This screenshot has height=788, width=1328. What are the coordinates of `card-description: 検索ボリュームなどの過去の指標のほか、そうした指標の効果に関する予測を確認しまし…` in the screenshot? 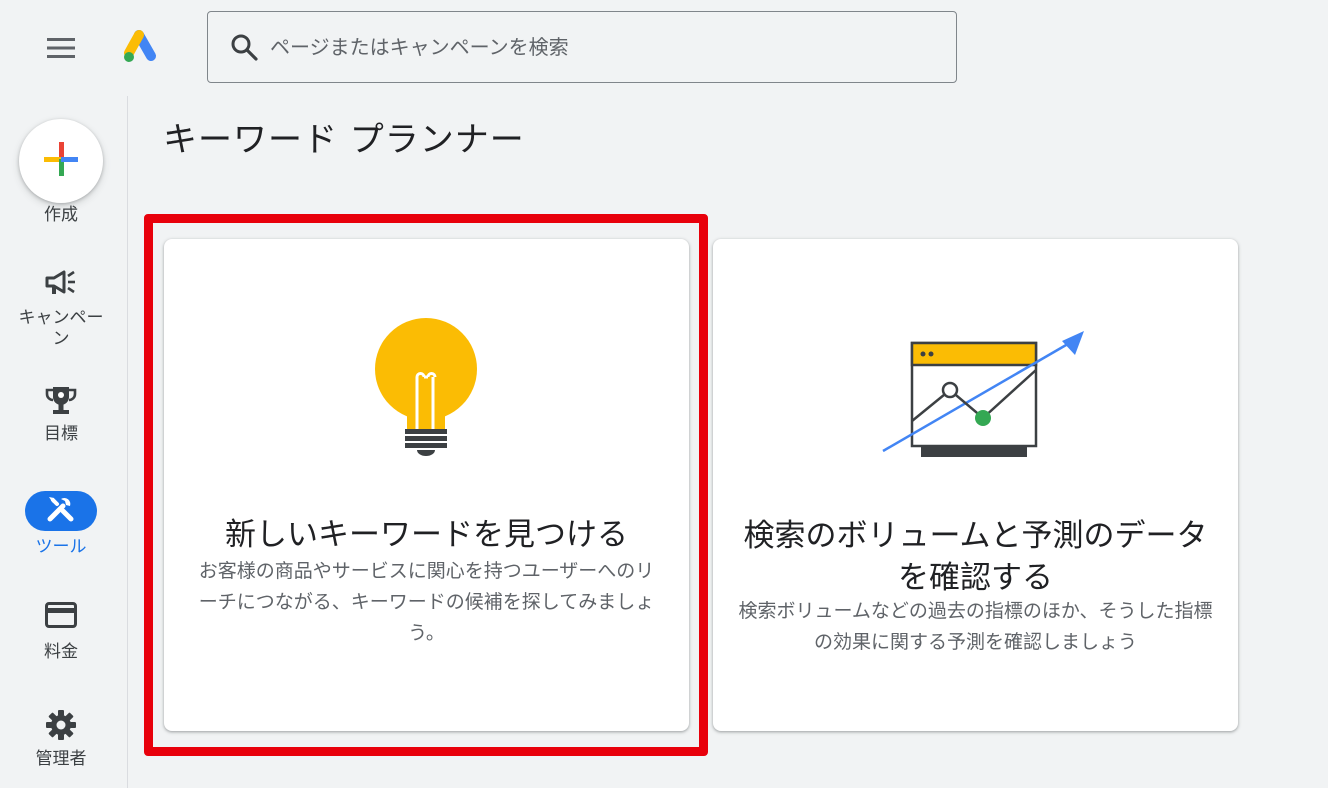 It's located at (975, 626).